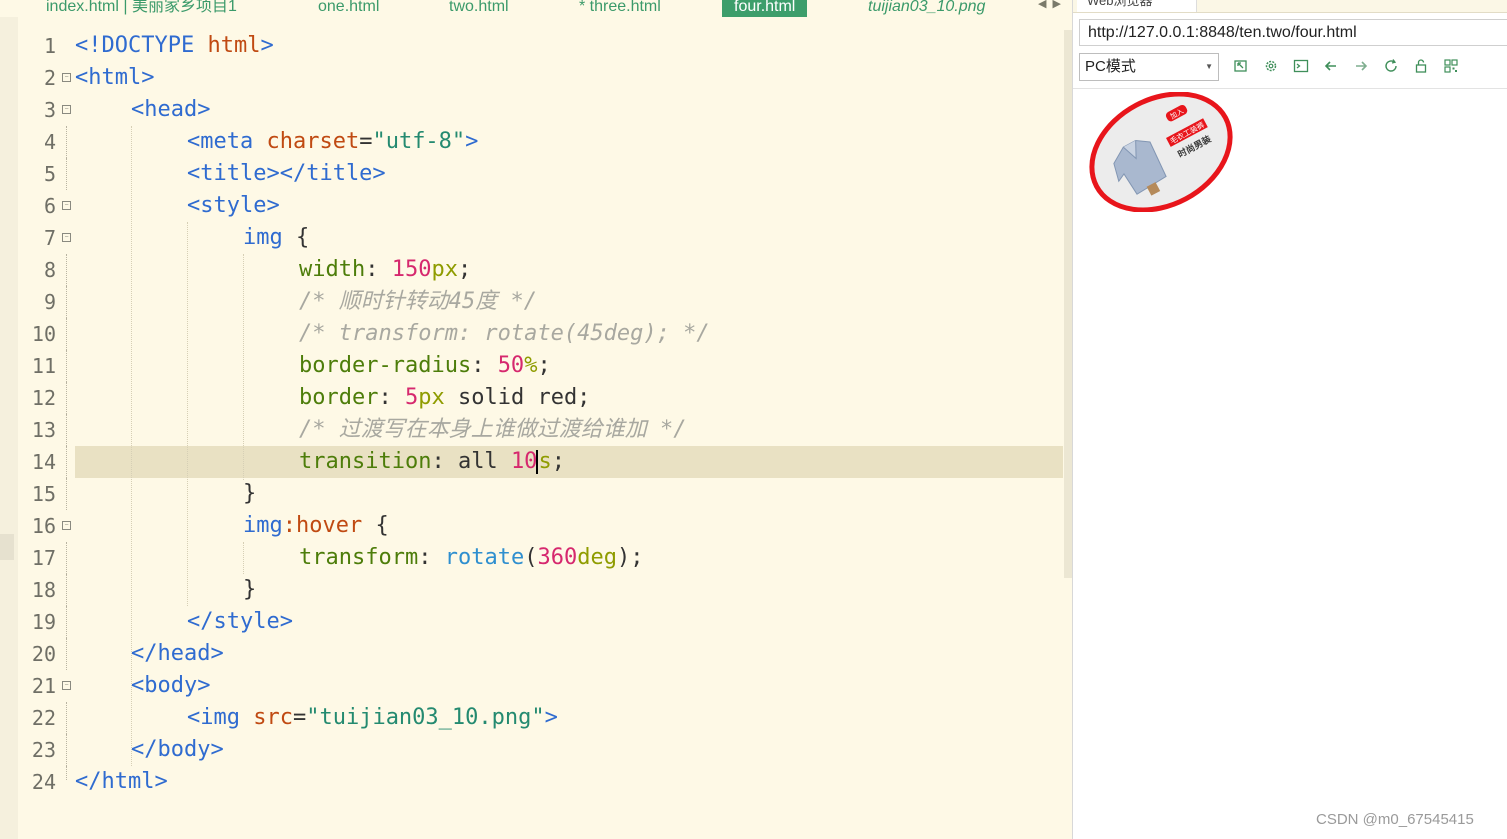  What do you see at coordinates (240, 621) in the screenshot?
I see `code-text: </style>` at bounding box center [240, 621].